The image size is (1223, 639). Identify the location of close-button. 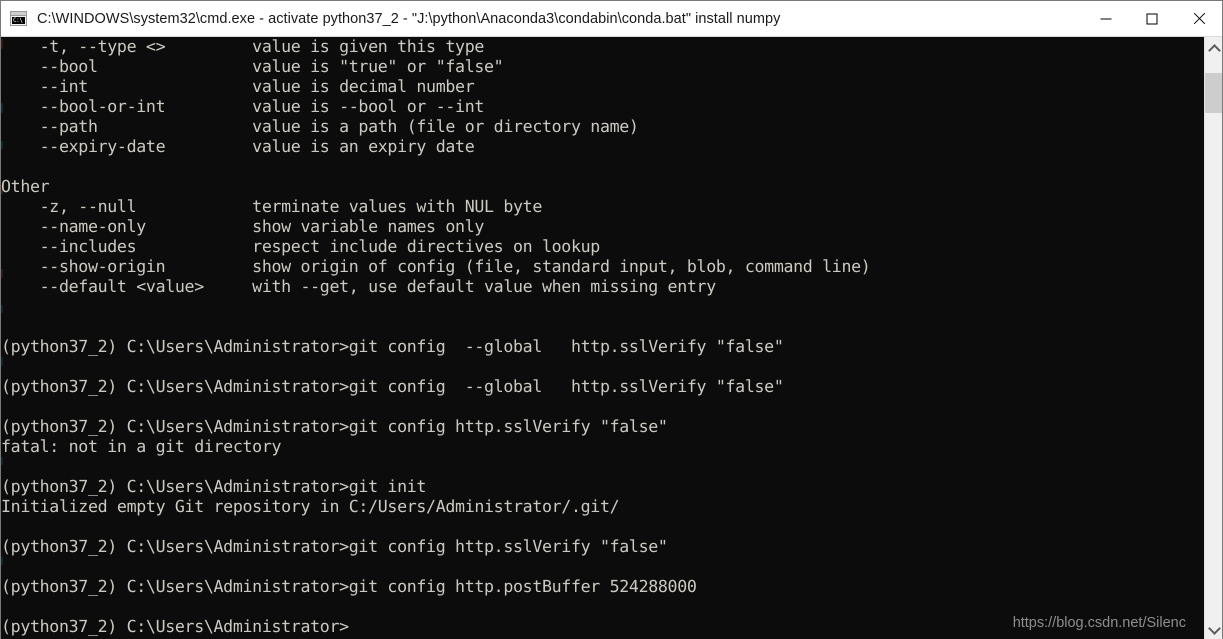
(1198, 18).